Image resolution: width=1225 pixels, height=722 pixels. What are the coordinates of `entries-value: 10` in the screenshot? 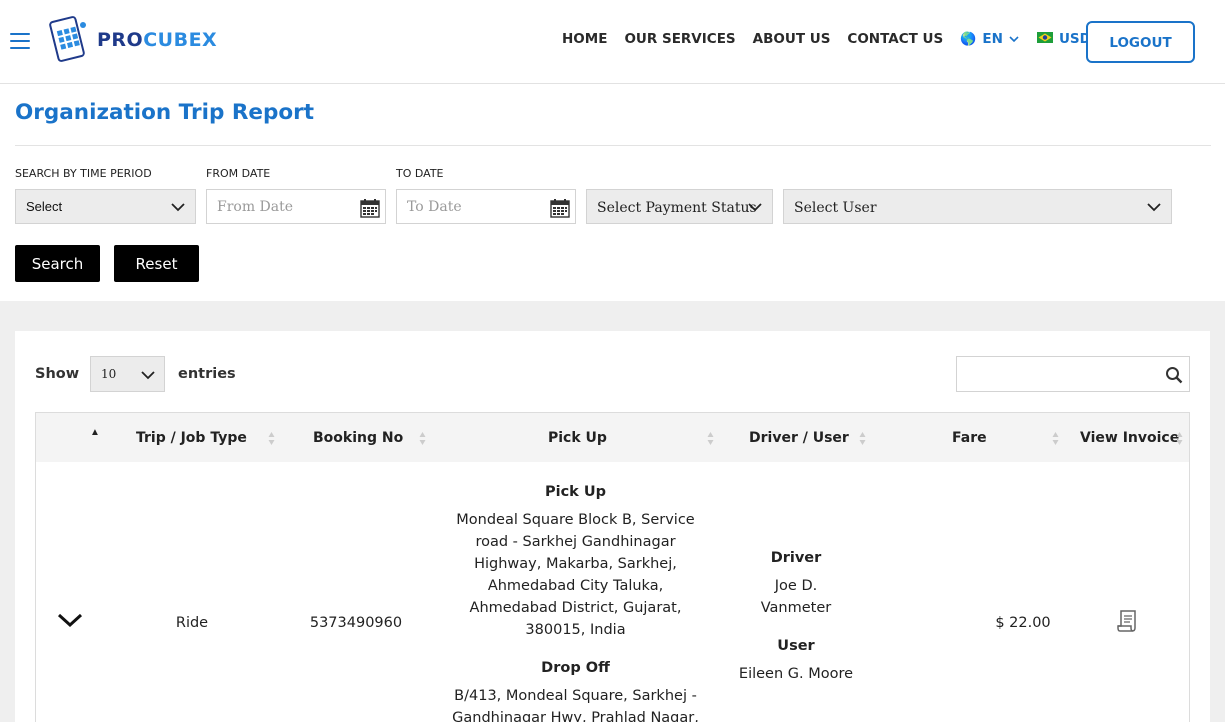 It's located at (109, 374).